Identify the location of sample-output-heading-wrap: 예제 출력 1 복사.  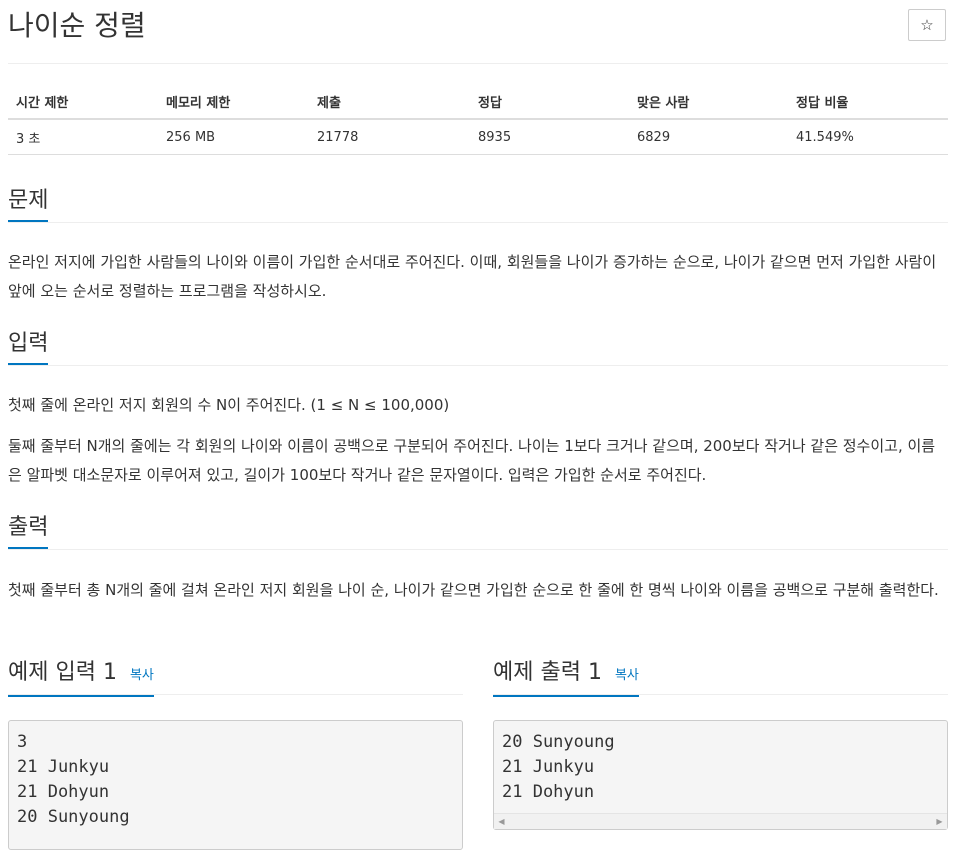
(566, 676).